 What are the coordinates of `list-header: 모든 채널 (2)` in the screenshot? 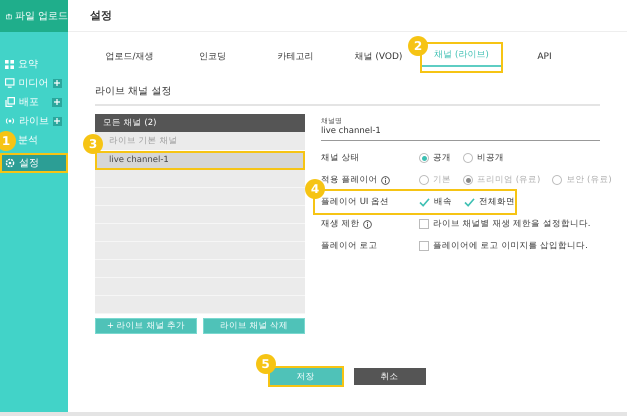 It's located at (200, 123).